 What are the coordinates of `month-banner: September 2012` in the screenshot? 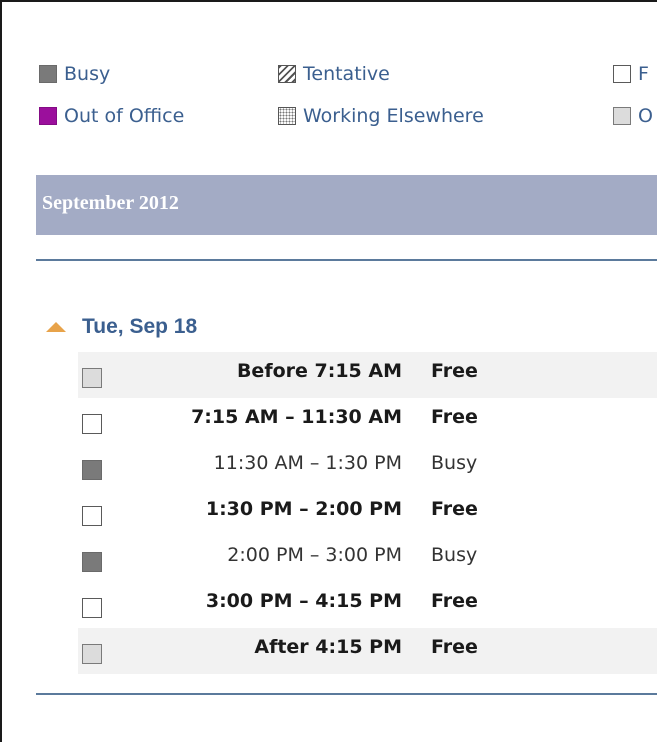 It's located at (346, 205).